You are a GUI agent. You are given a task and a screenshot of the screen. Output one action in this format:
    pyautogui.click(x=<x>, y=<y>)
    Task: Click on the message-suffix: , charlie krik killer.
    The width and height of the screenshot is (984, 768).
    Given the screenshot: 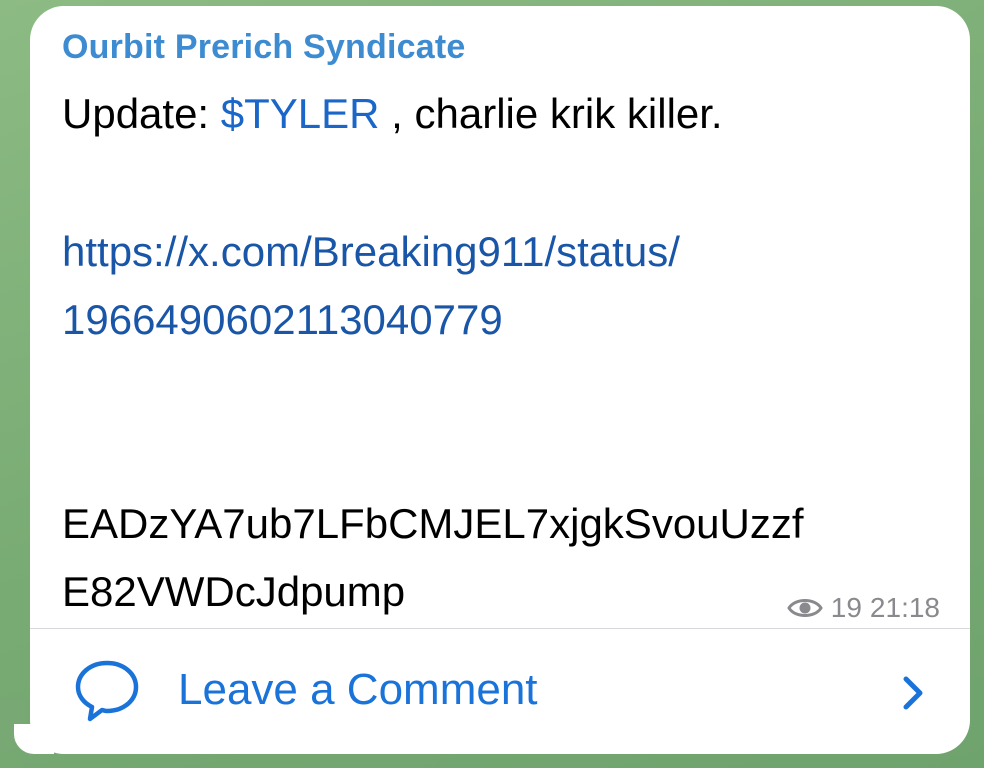 What is the action you would take?
    pyautogui.click(x=551, y=113)
    